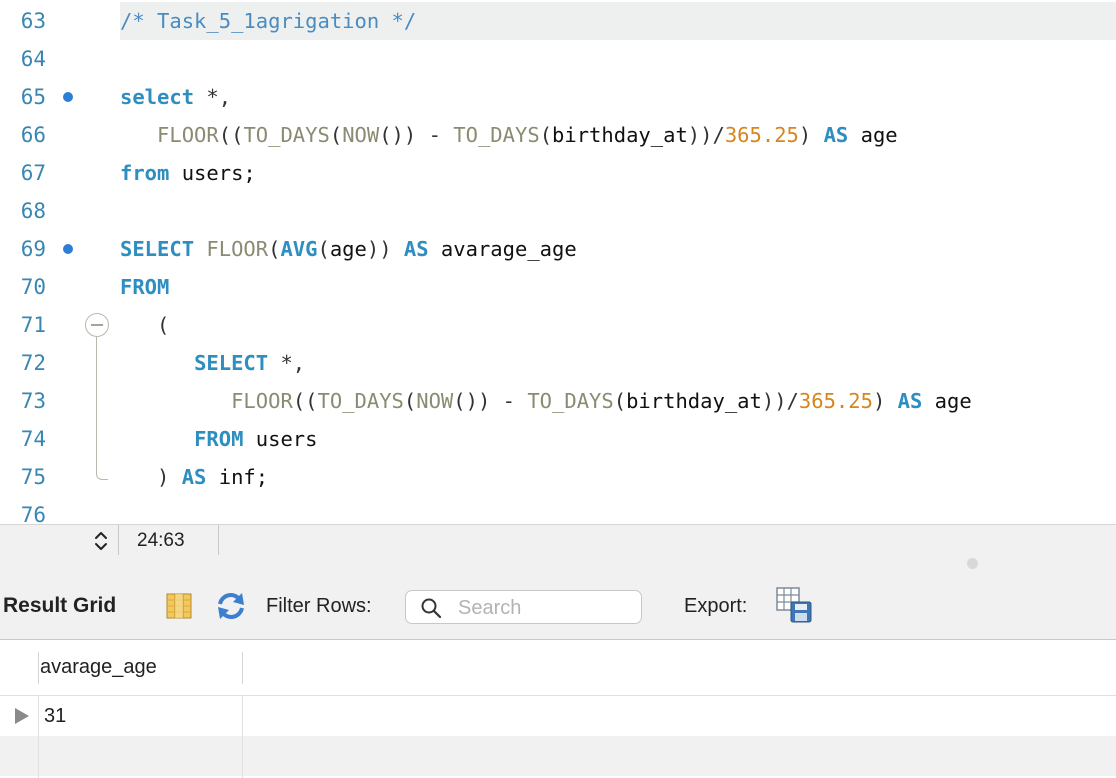  Describe the element at coordinates (33, 363) in the screenshot. I see `line-number: 72` at that location.